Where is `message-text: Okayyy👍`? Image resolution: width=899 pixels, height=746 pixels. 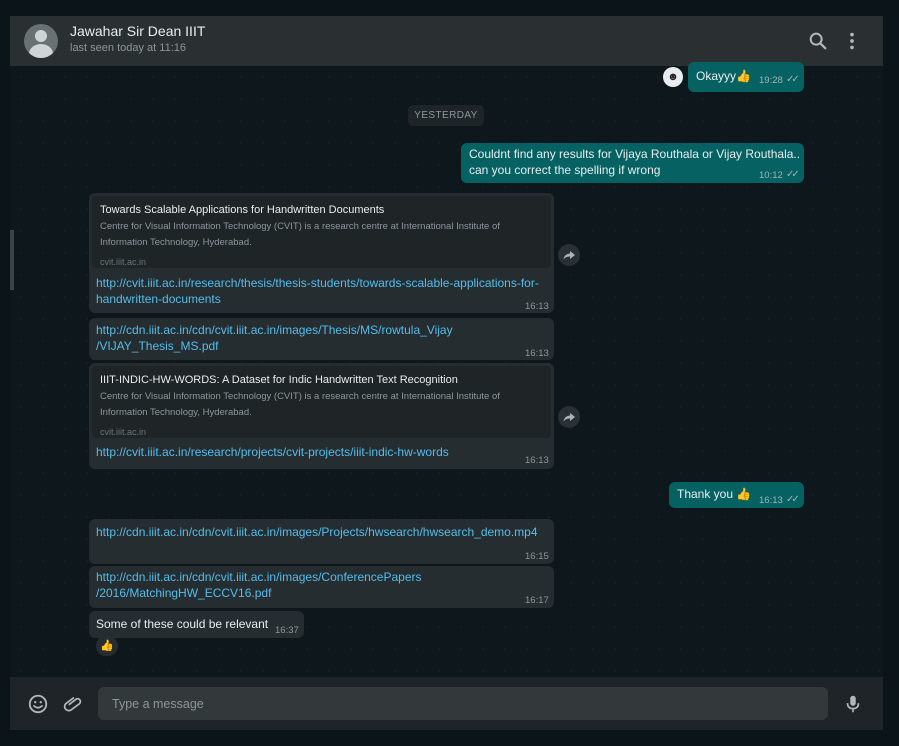
message-text: Okayyy👍 is located at coordinates (723, 76).